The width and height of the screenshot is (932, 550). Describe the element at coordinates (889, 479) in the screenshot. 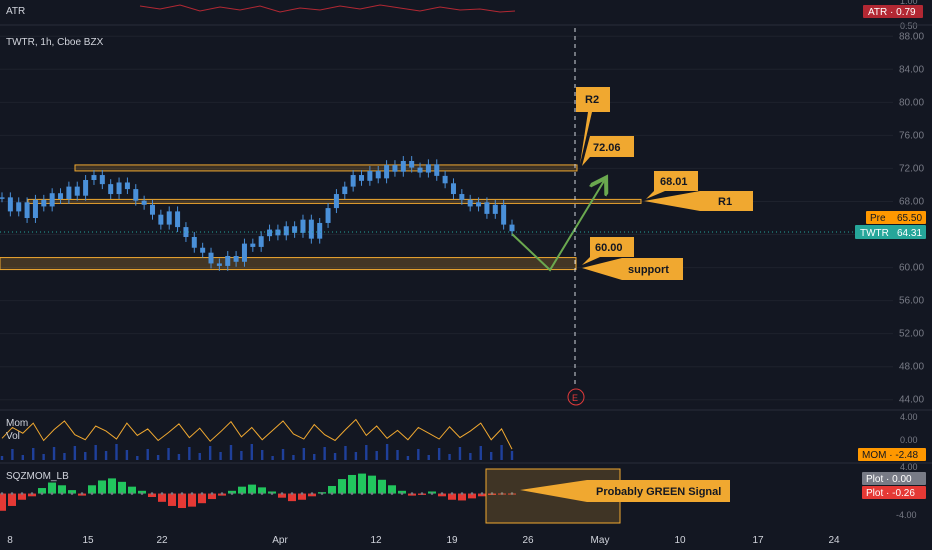

I see `plot1-badge: Plot · 0.00` at that location.